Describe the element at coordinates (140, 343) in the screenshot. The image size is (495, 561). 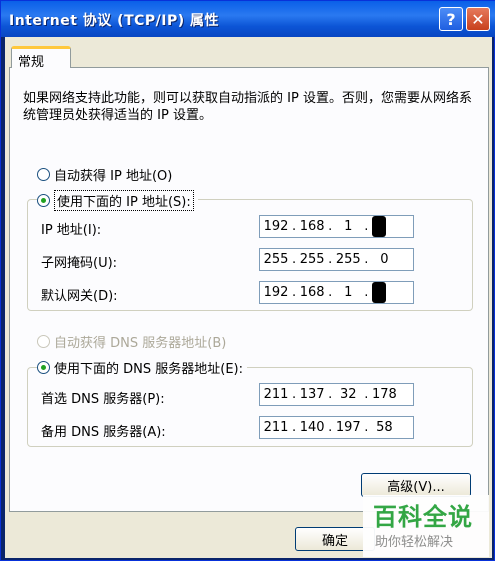
I see `auto-dns-label: 自动获得 DNS 服务器地址(B)` at that location.